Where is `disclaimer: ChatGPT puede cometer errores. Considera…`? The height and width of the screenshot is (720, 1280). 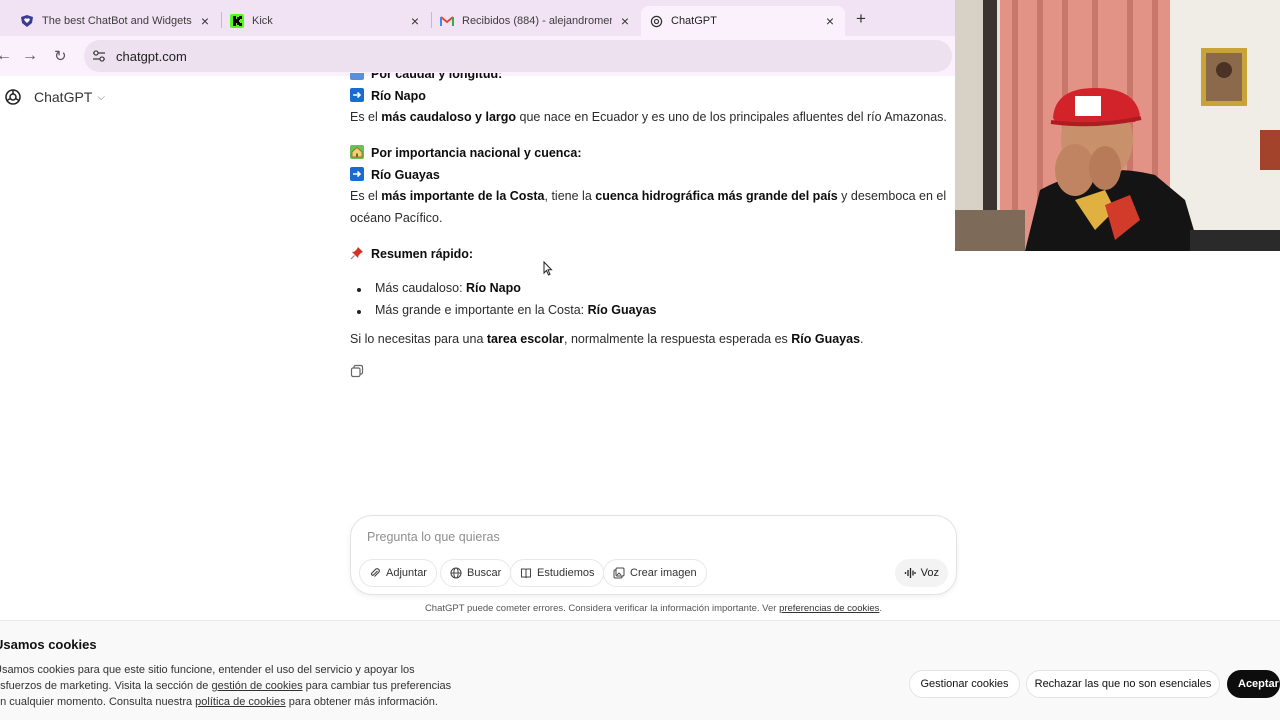 disclaimer: ChatGPT puede cometer errores. Considera… is located at coordinates (653, 608).